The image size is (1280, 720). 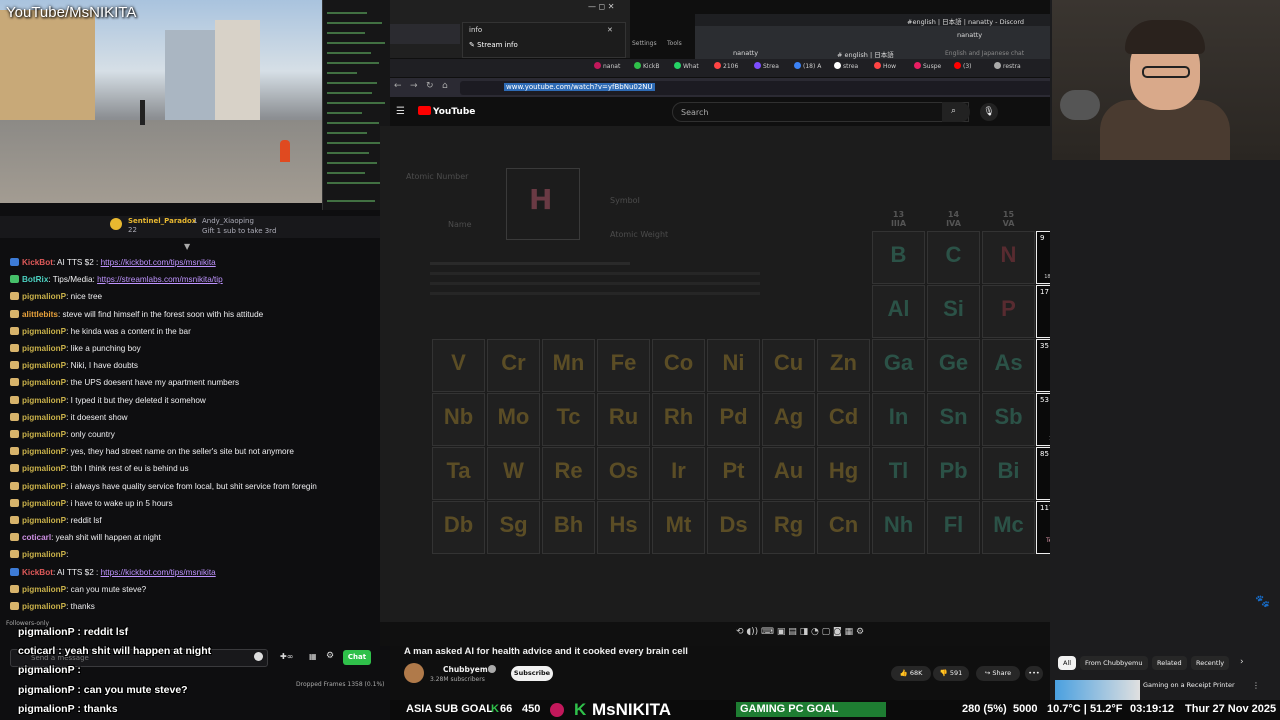 I want to click on element-tile: Cr, so click(x=513, y=365).